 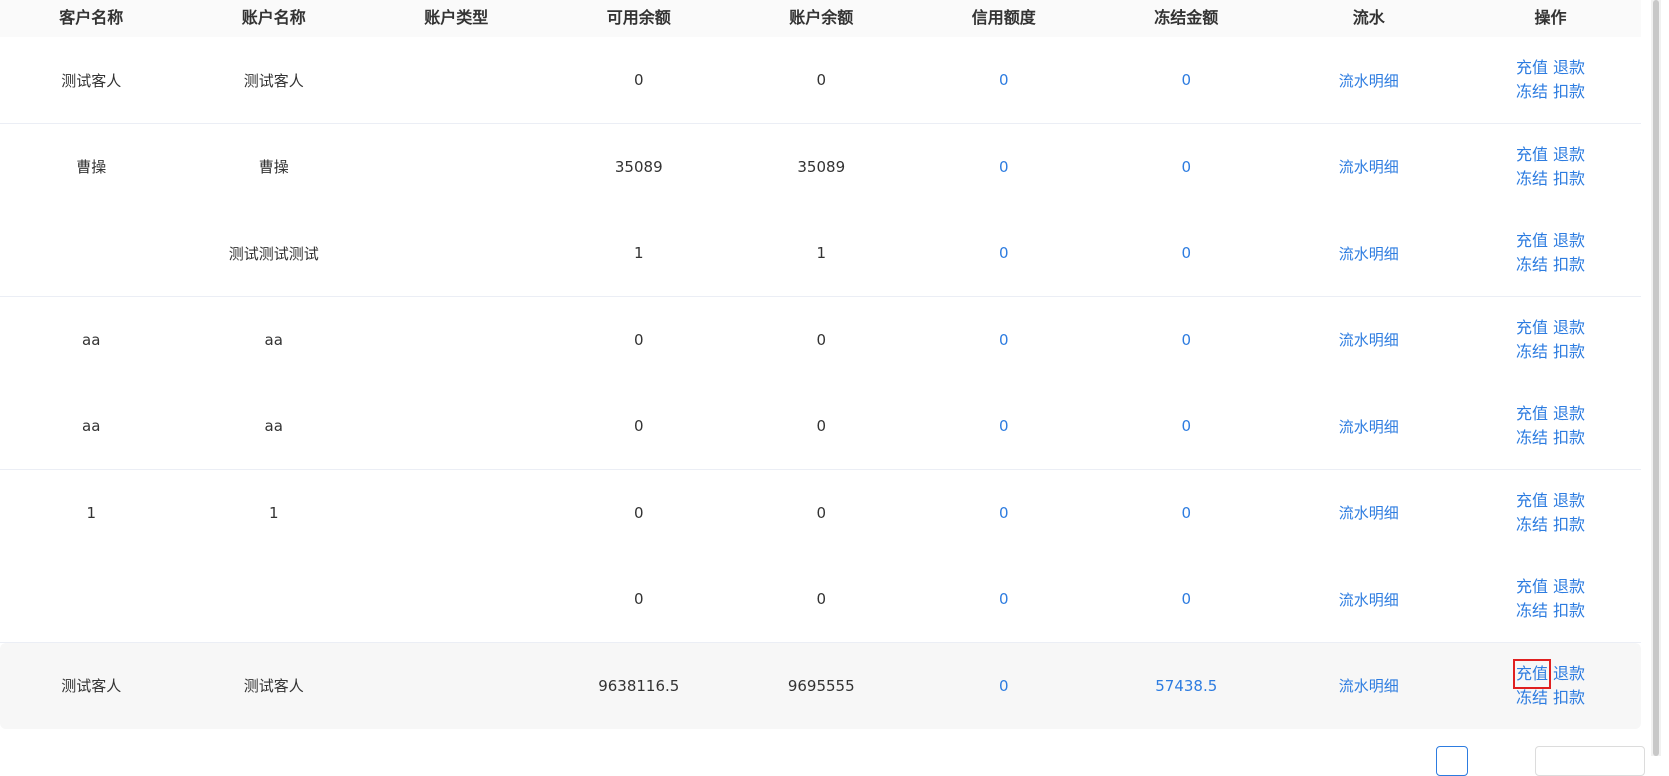 I want to click on header-customer-name: 客户名称, so click(x=91, y=17).